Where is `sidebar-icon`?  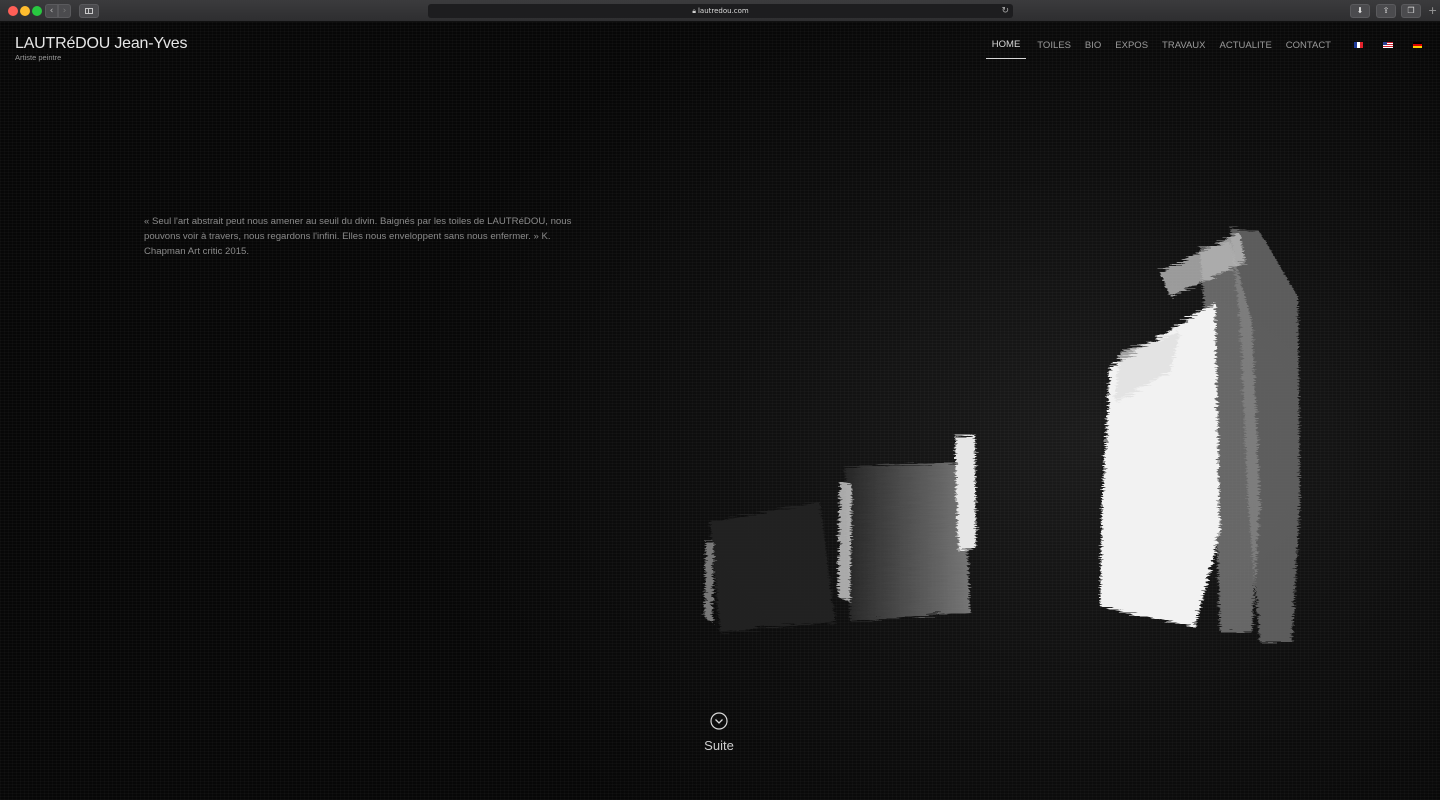 sidebar-icon is located at coordinates (89, 11).